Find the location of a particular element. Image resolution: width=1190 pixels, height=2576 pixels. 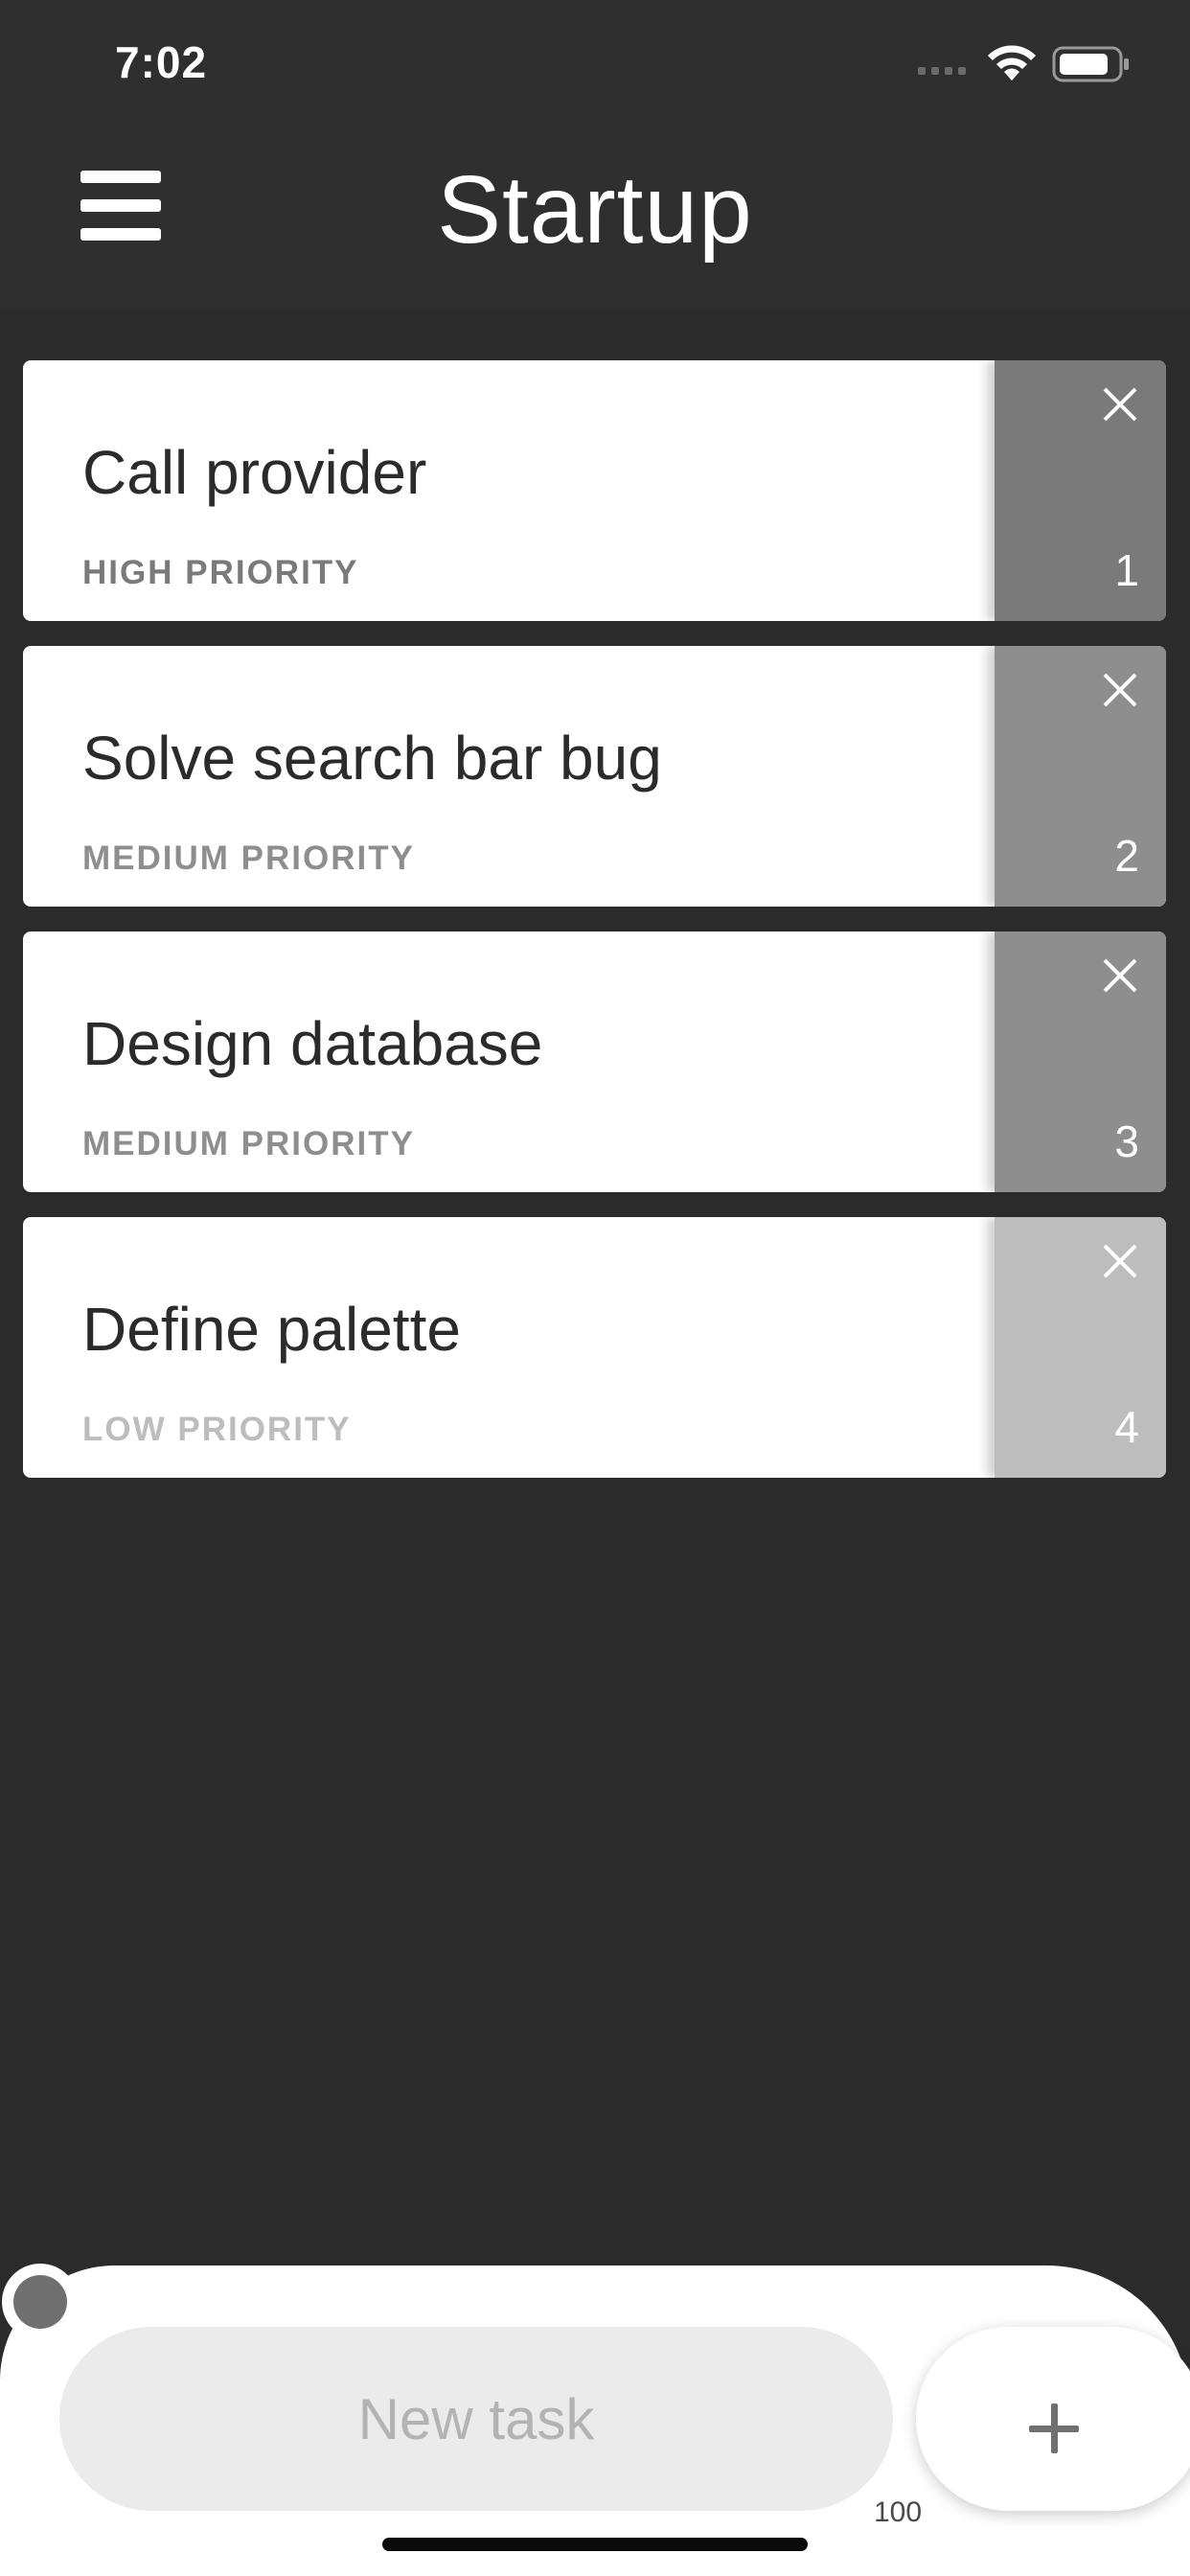

task-title: Define palette is located at coordinates (271, 1329).